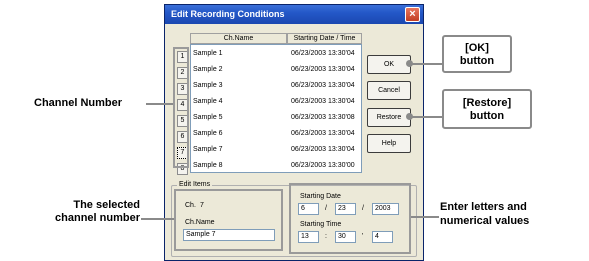 The height and width of the screenshot is (261, 589). What do you see at coordinates (181, 107) in the screenshot?
I see `channel-number-highlight` at bounding box center [181, 107].